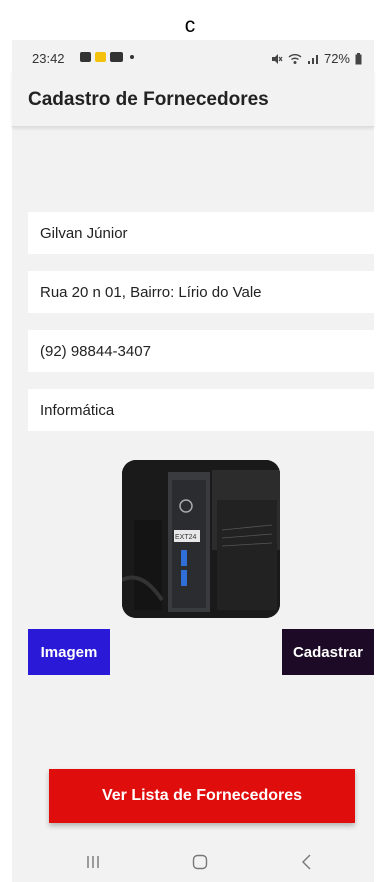 Image resolution: width=380 pixels, height=882 pixels. I want to click on select-image-button: Imagem, so click(69, 652).